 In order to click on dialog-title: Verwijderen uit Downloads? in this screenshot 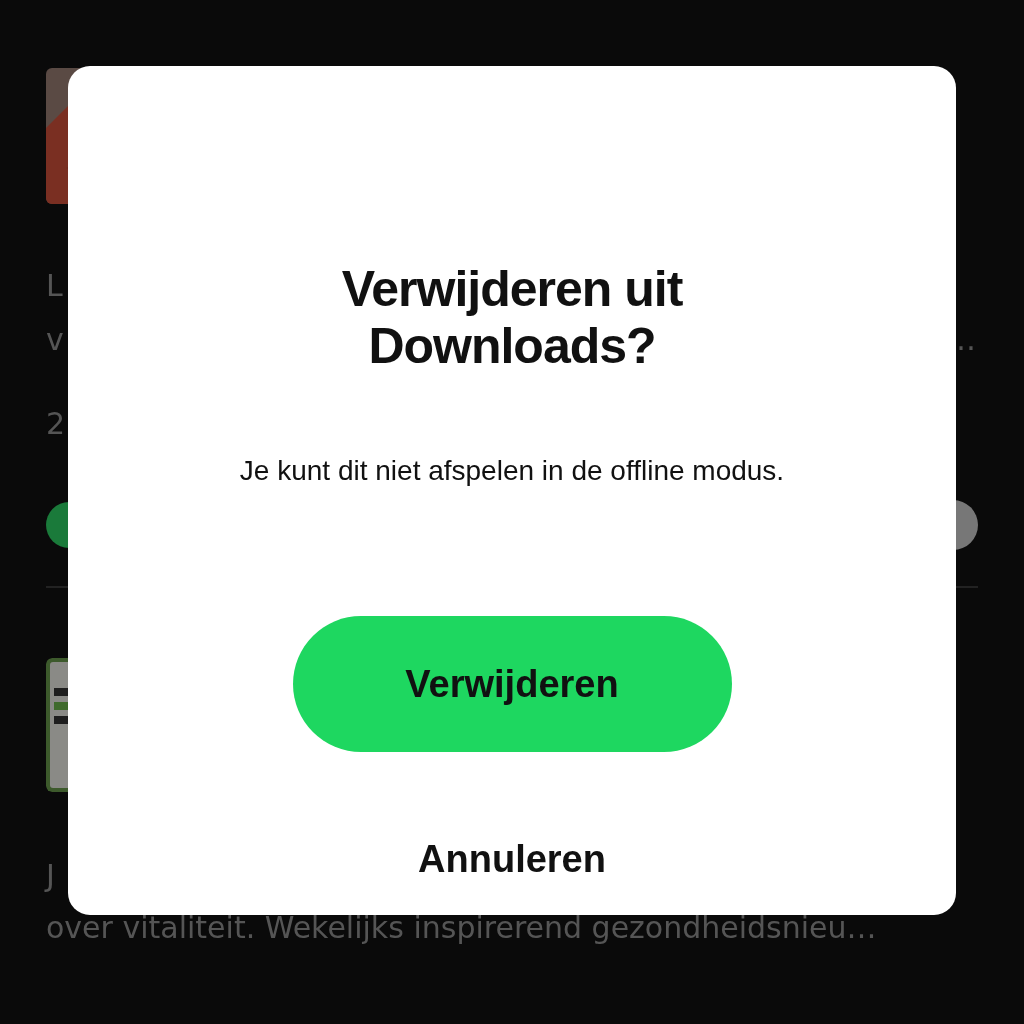, I will do `click(512, 318)`.